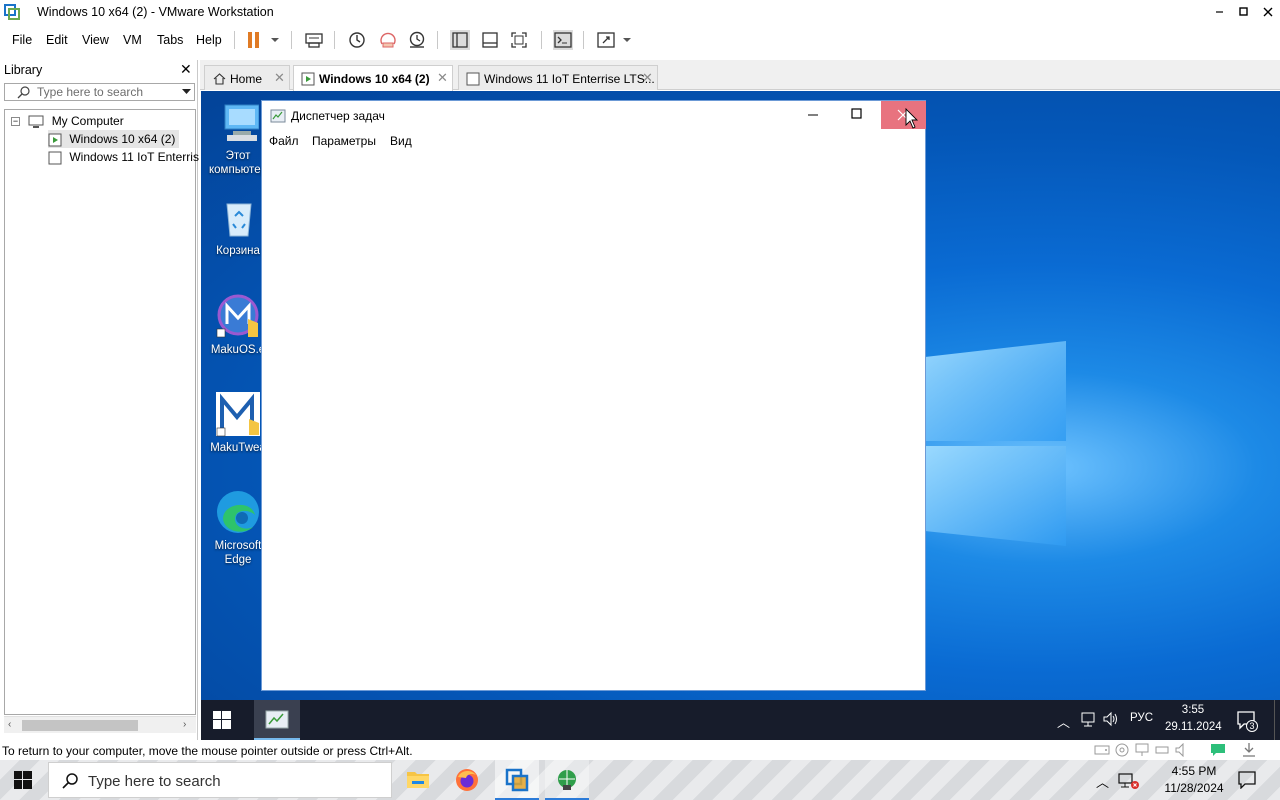 This screenshot has height=800, width=1280. I want to click on stretch-dropdown-icon, so click(627, 40).